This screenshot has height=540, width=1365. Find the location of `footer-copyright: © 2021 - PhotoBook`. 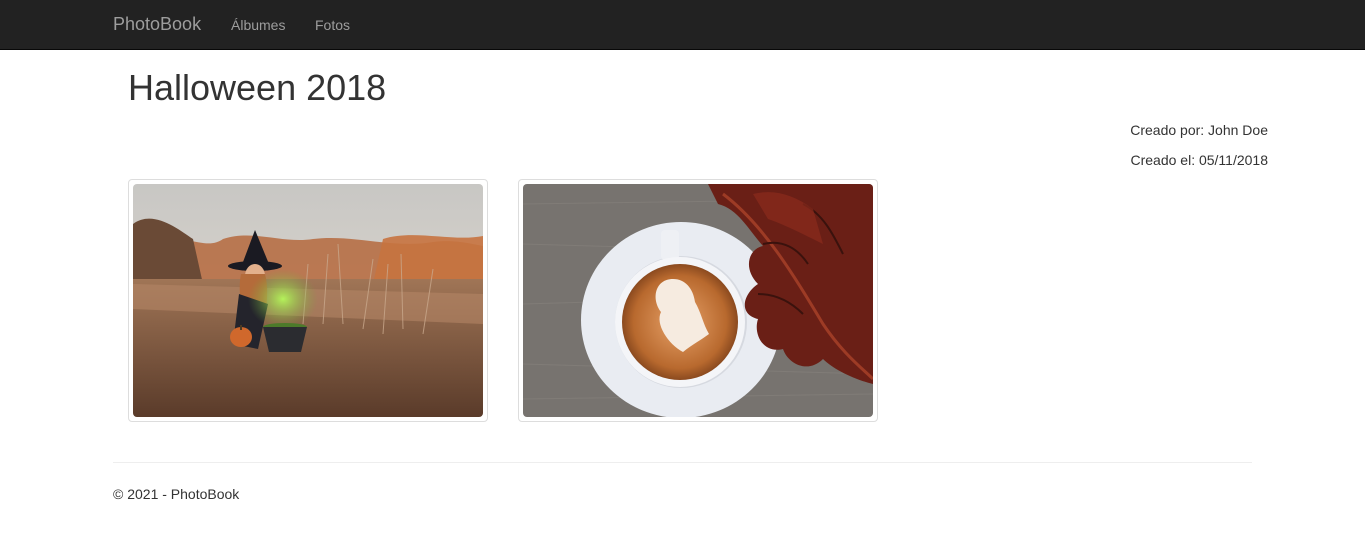

footer-copyright: © 2021 - PhotoBook is located at coordinates (176, 494).